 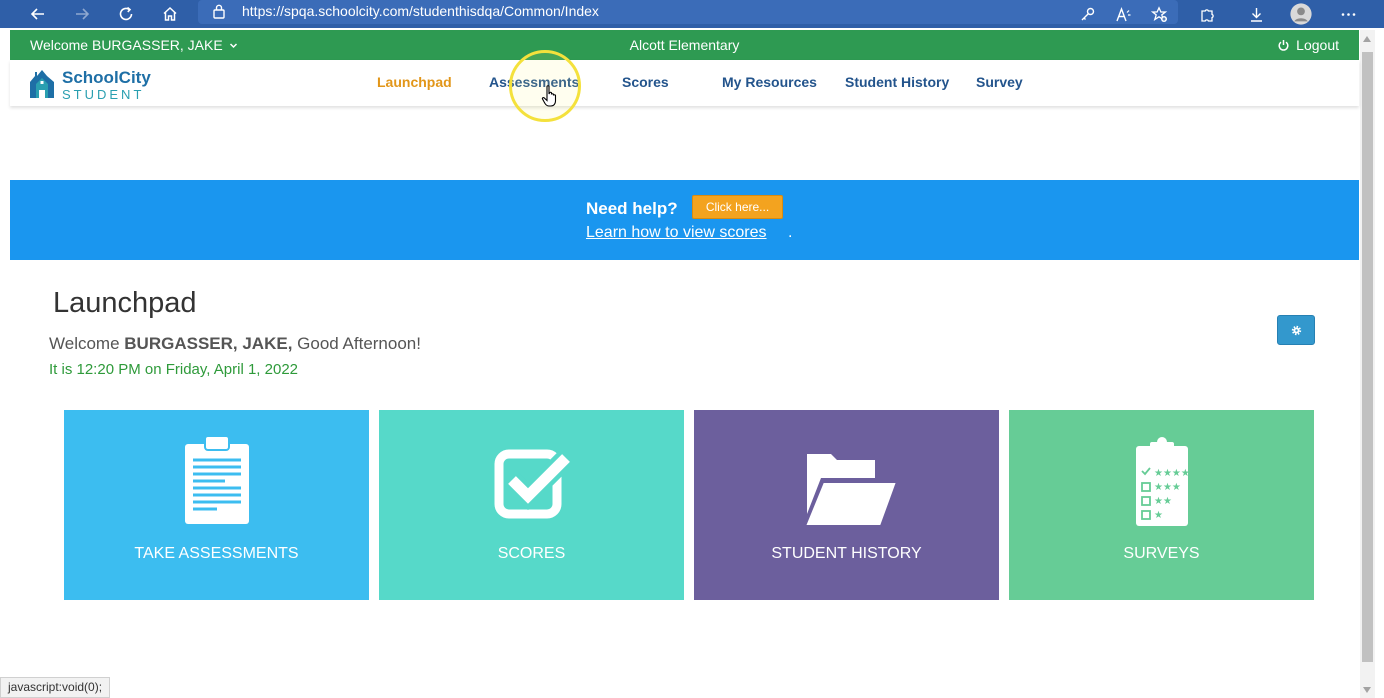 What do you see at coordinates (1367, 357) in the screenshot?
I see `scrollbar-thumb` at bounding box center [1367, 357].